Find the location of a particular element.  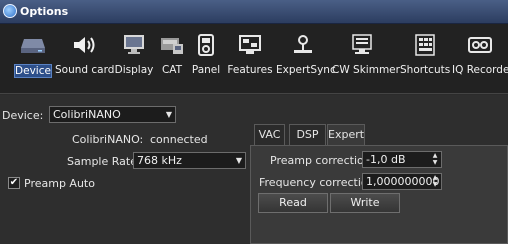

toolbar-item-device: Device is located at coordinates (33, 59).